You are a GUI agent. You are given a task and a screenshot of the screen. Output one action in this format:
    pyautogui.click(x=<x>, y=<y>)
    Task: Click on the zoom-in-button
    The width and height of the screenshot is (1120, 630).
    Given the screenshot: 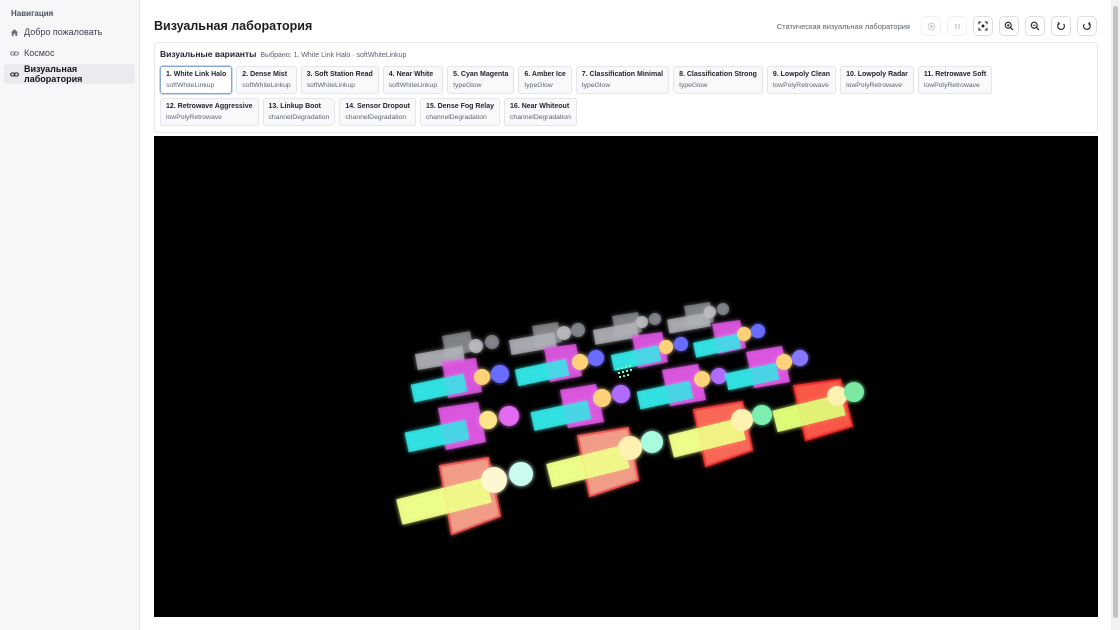 What is the action you would take?
    pyautogui.click(x=1009, y=26)
    